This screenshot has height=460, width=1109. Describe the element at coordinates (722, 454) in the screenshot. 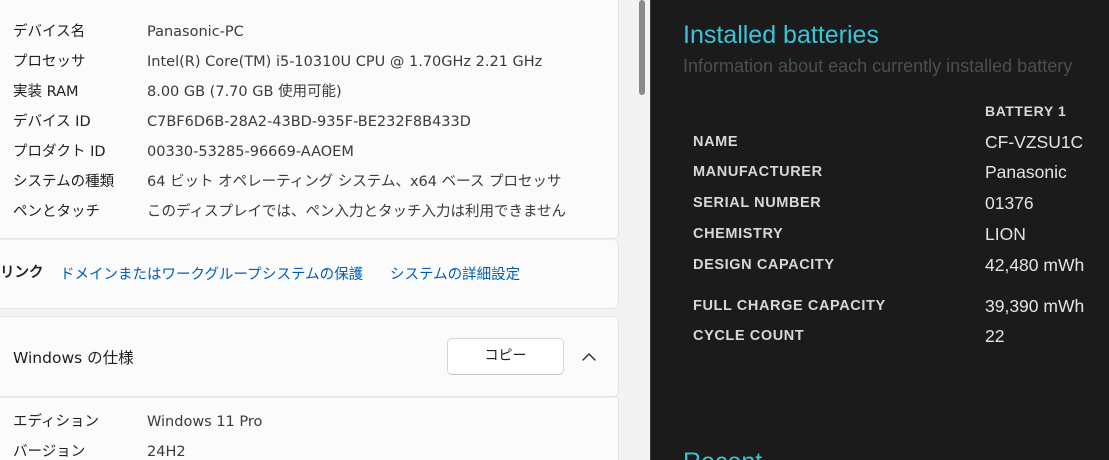

I see `next-section-heading: Recent` at that location.